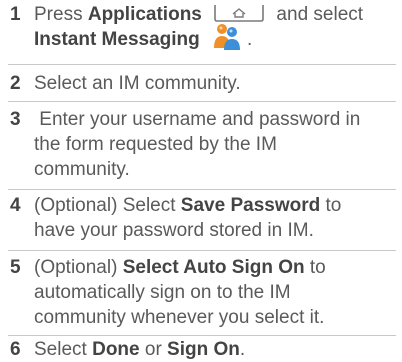 The width and height of the screenshot is (402, 362). Describe the element at coordinates (15, 119) in the screenshot. I see `step-number: 3` at that location.